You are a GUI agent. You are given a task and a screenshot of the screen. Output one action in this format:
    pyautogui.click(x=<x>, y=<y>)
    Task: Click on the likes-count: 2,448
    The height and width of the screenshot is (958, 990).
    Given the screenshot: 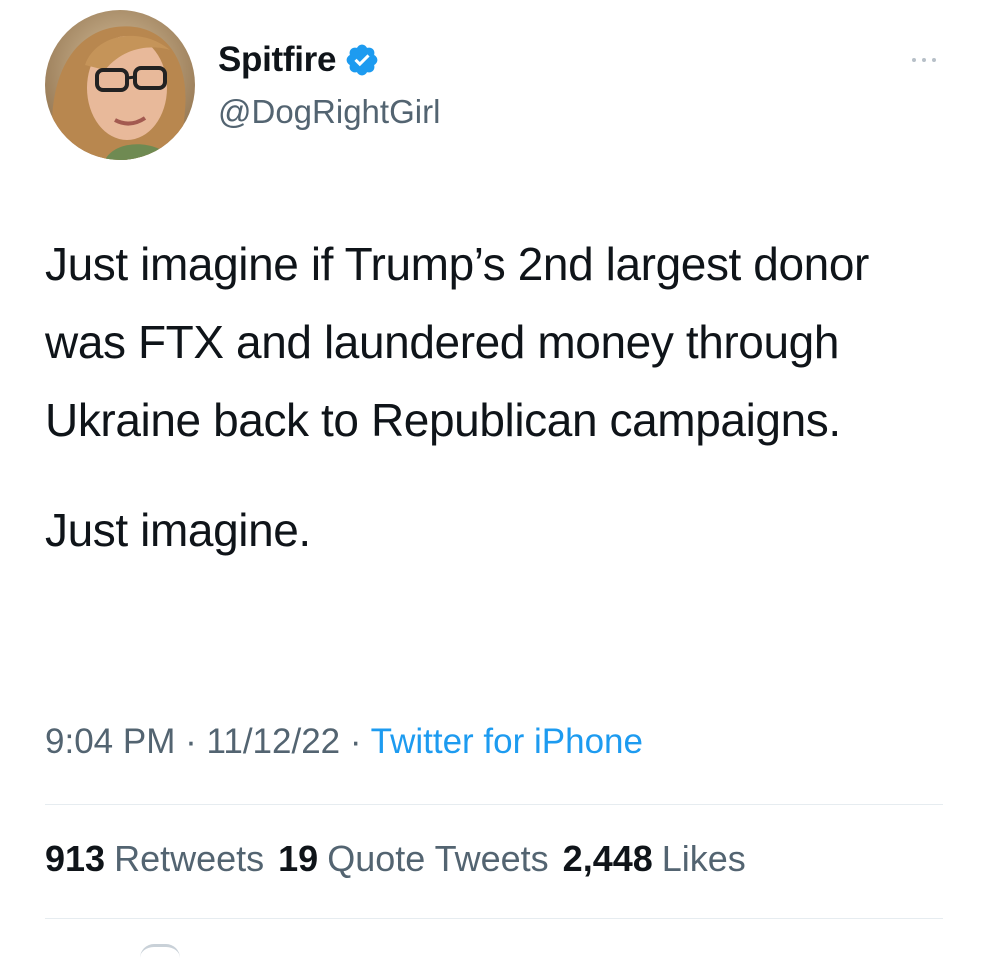 What is the action you would take?
    pyautogui.click(x=607, y=858)
    